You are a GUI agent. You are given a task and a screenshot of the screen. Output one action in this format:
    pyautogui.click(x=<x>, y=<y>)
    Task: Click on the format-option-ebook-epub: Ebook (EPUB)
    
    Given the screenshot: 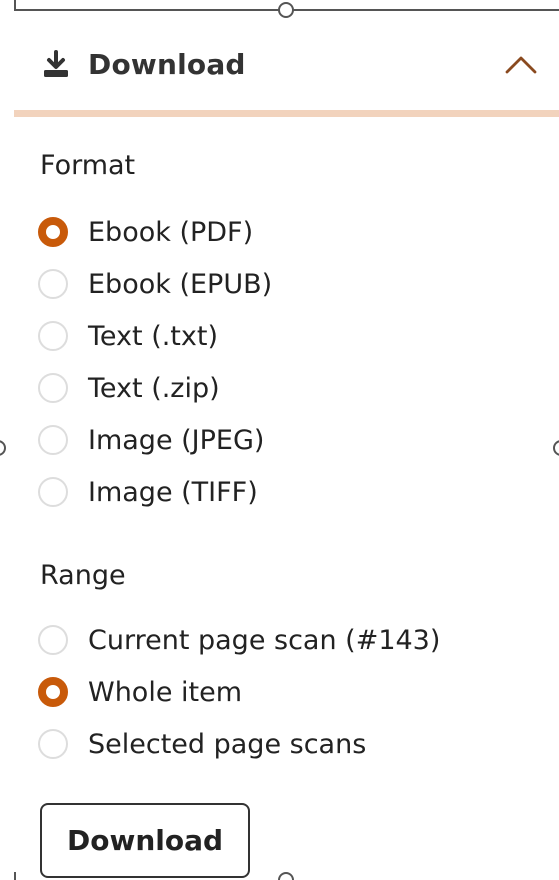 What is the action you would take?
    pyautogui.click(x=155, y=284)
    